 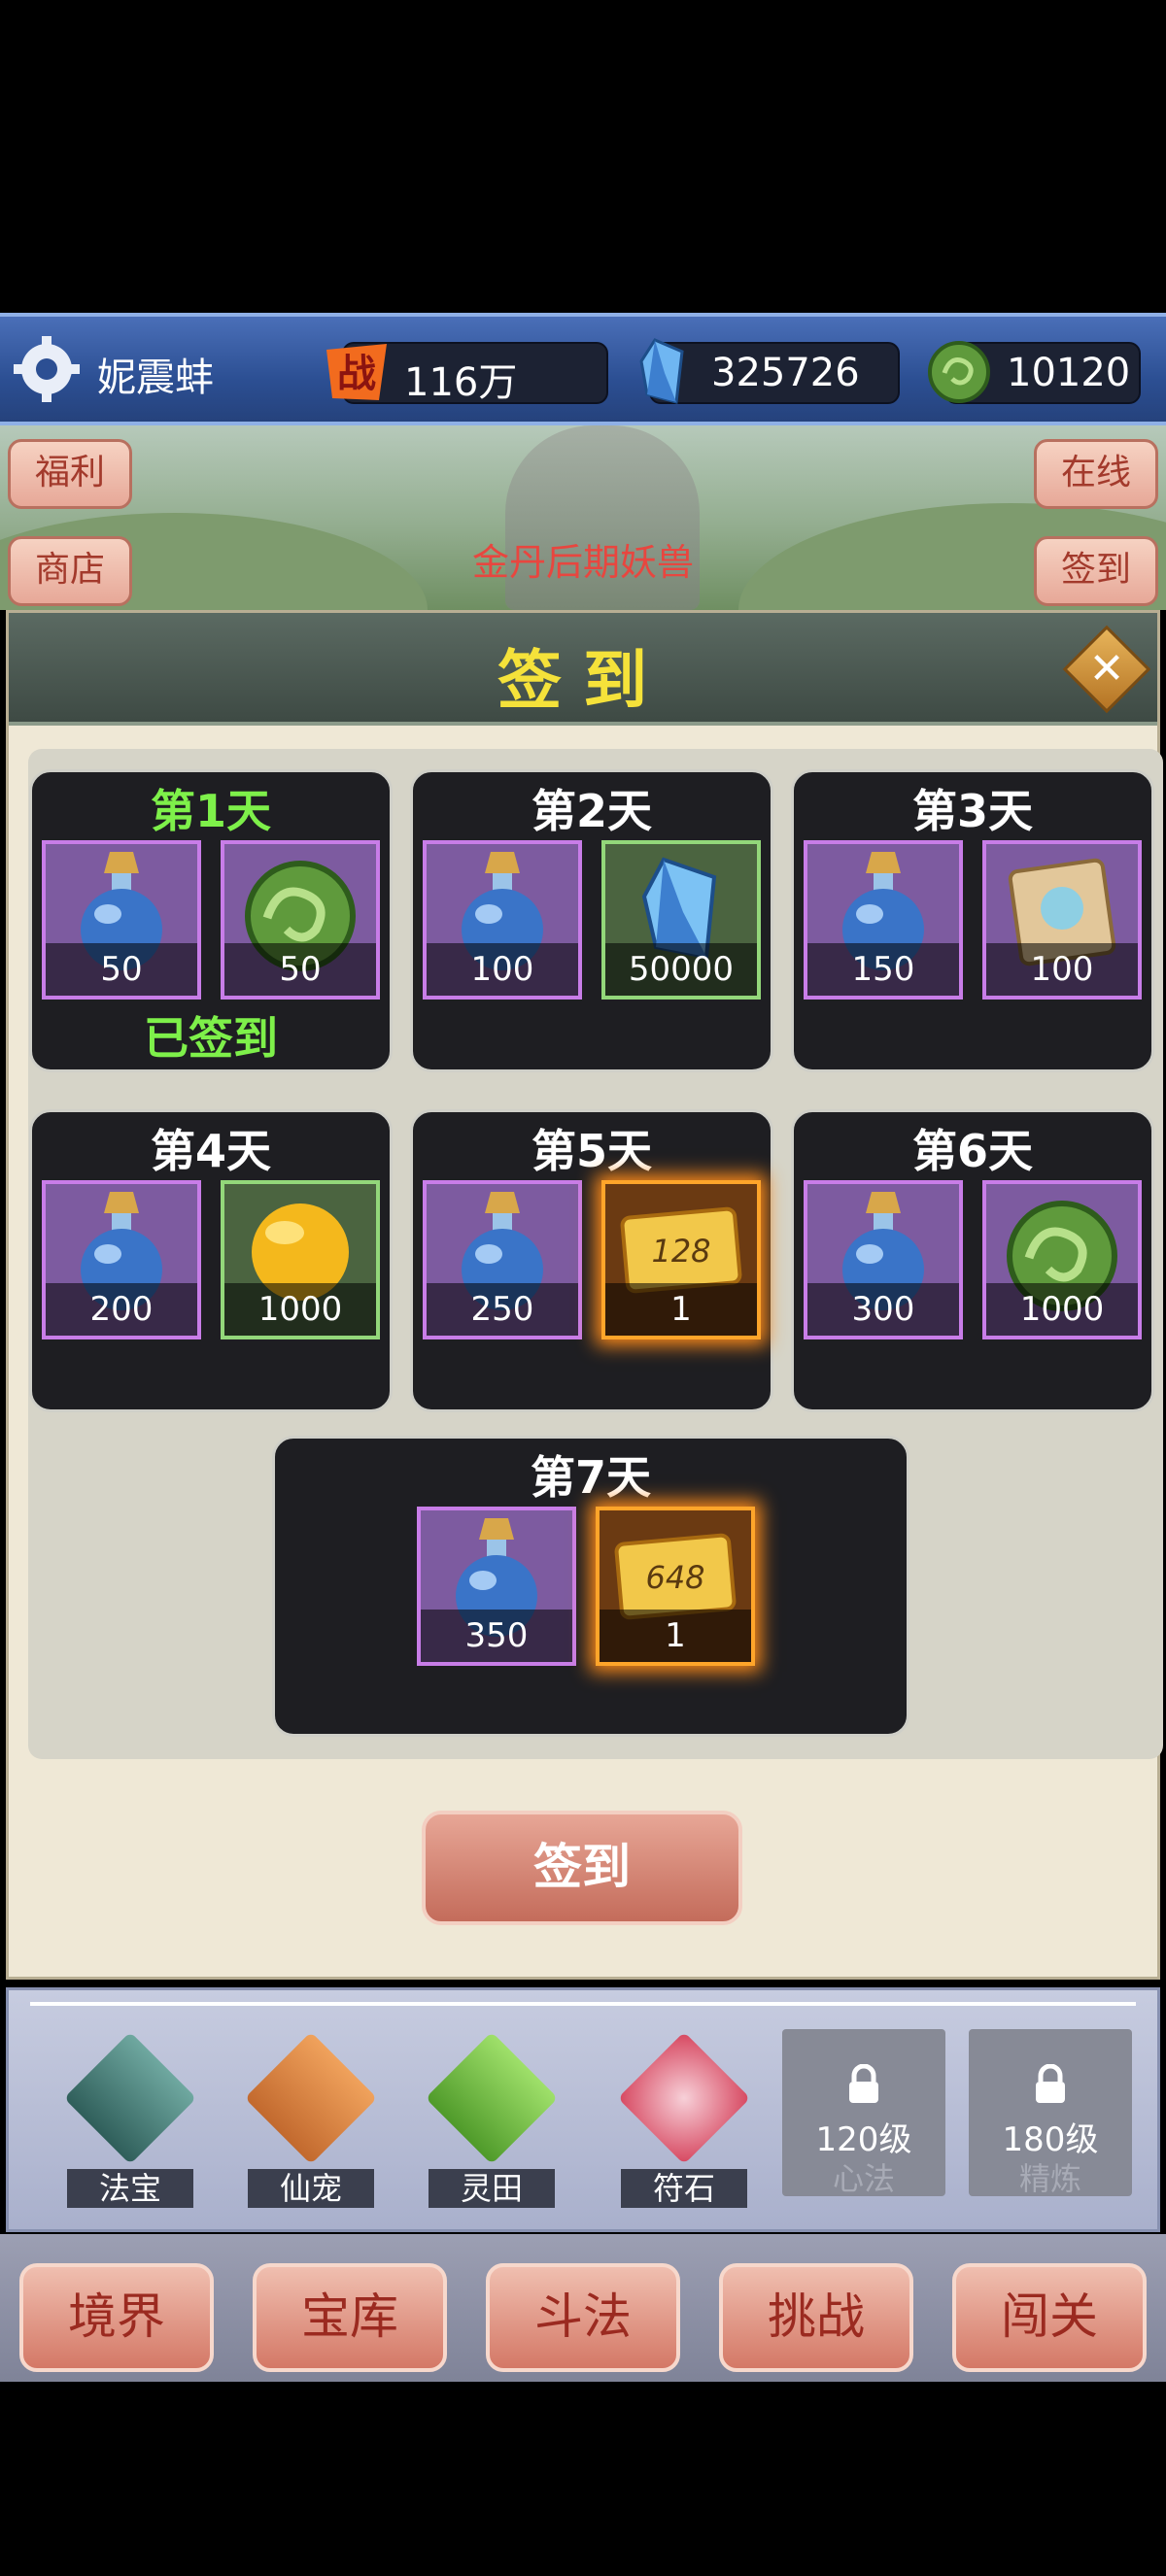 What do you see at coordinates (211, 1260) in the screenshot?
I see `day-card-4: 第4天 200 1000` at bounding box center [211, 1260].